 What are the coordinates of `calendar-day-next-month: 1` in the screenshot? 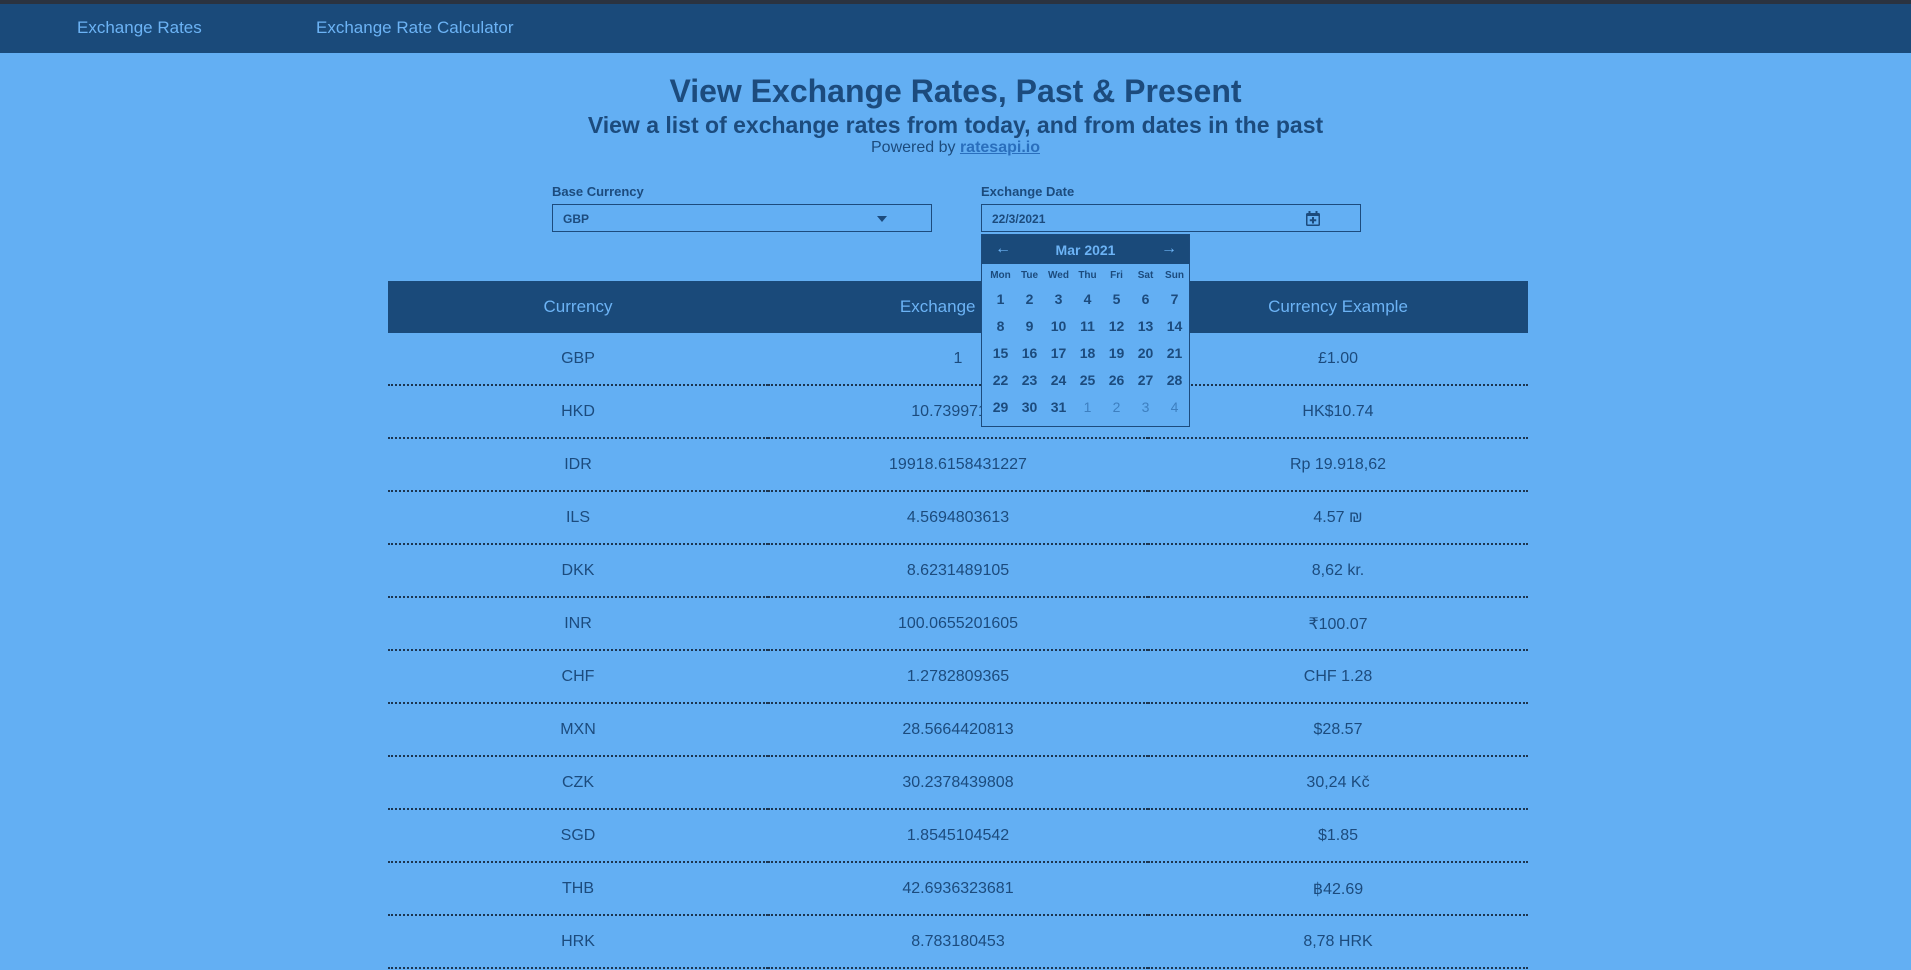 It's located at (1087, 407).